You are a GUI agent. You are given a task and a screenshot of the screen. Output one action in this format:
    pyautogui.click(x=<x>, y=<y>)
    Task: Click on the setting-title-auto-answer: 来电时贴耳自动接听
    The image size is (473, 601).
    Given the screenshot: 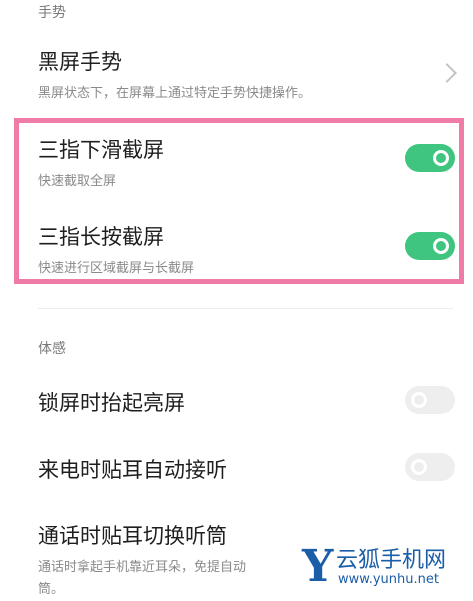 What is the action you would take?
    pyautogui.click(x=132, y=470)
    